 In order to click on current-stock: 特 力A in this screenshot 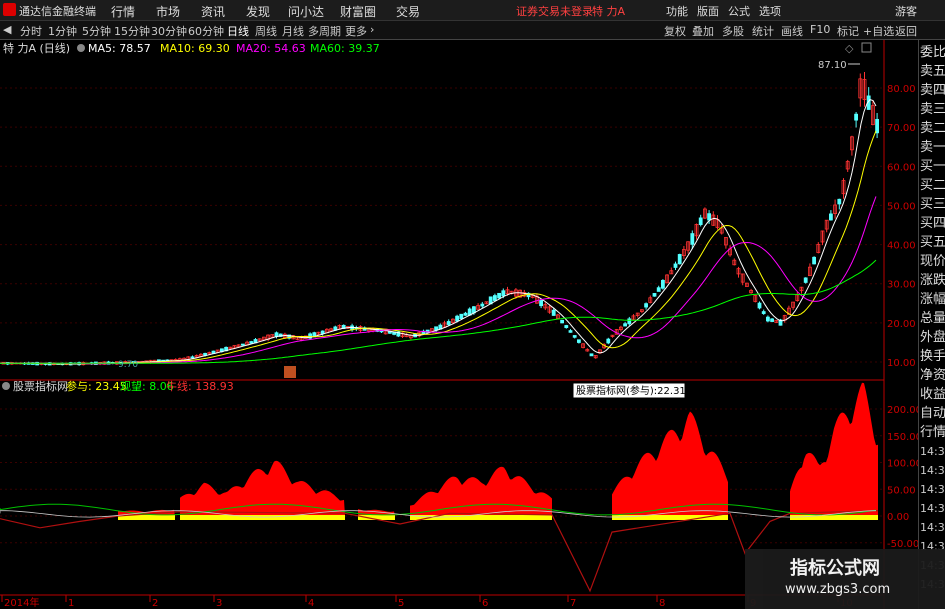, I will do `click(609, 11)`.